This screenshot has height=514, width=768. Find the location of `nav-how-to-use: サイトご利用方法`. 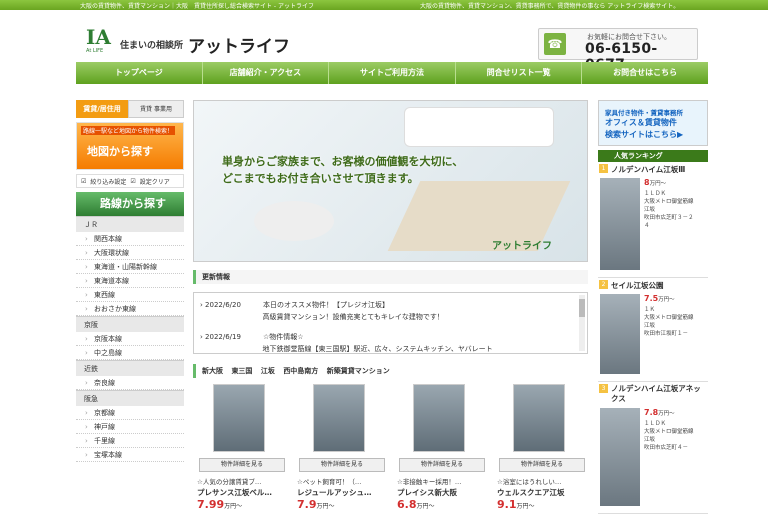

nav-how-to-use: サイトご利用方法 is located at coordinates (392, 73).